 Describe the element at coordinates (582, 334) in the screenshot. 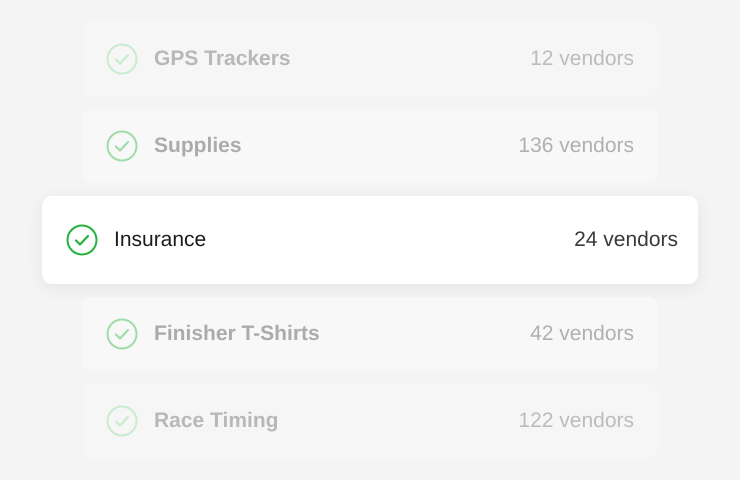

I see `vendor-count: 42 vendors` at that location.